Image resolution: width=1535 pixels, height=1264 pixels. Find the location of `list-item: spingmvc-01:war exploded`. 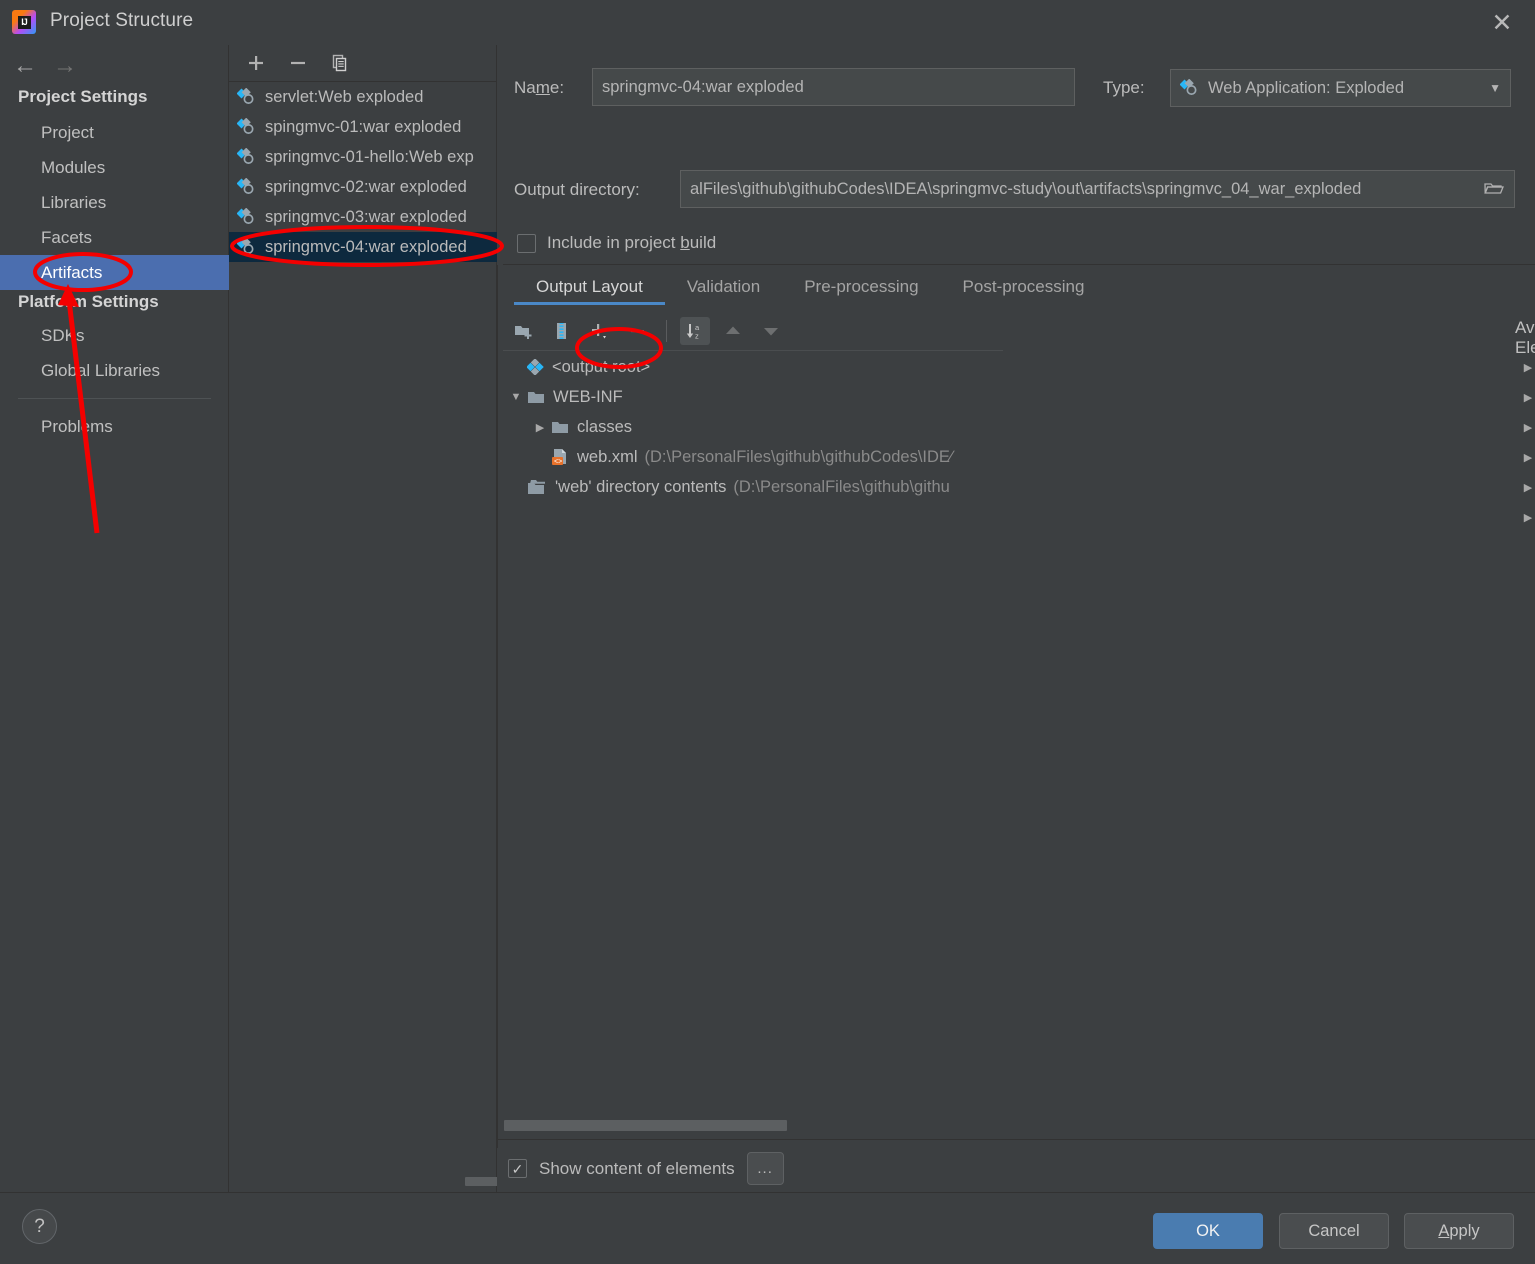

list-item: spingmvc-01:war exploded is located at coordinates (363, 127).